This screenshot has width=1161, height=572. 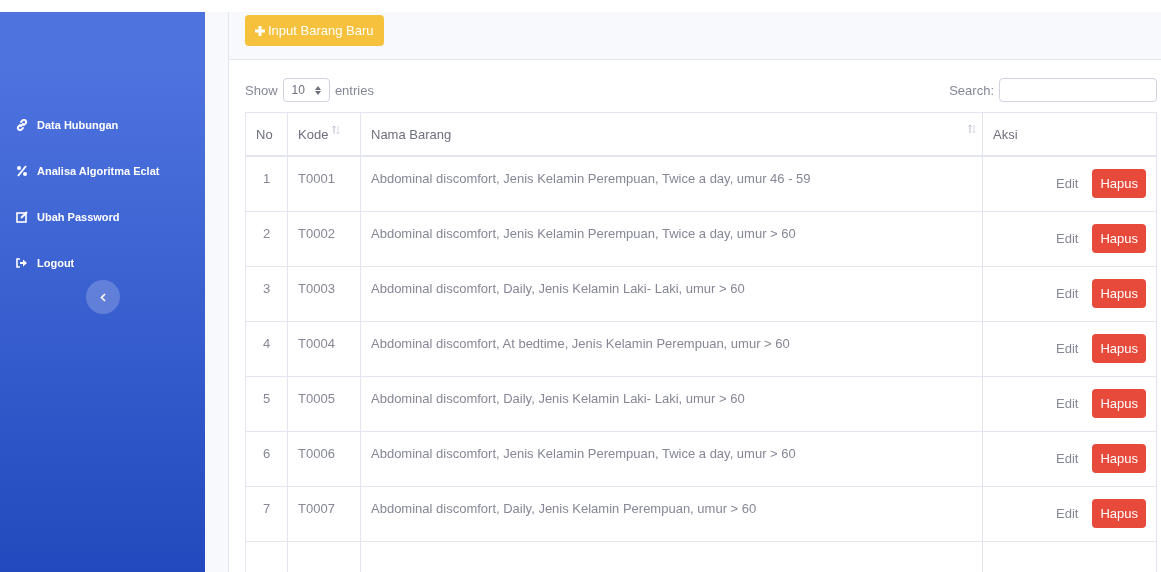 What do you see at coordinates (266, 458) in the screenshot?
I see `table-cell: 6` at bounding box center [266, 458].